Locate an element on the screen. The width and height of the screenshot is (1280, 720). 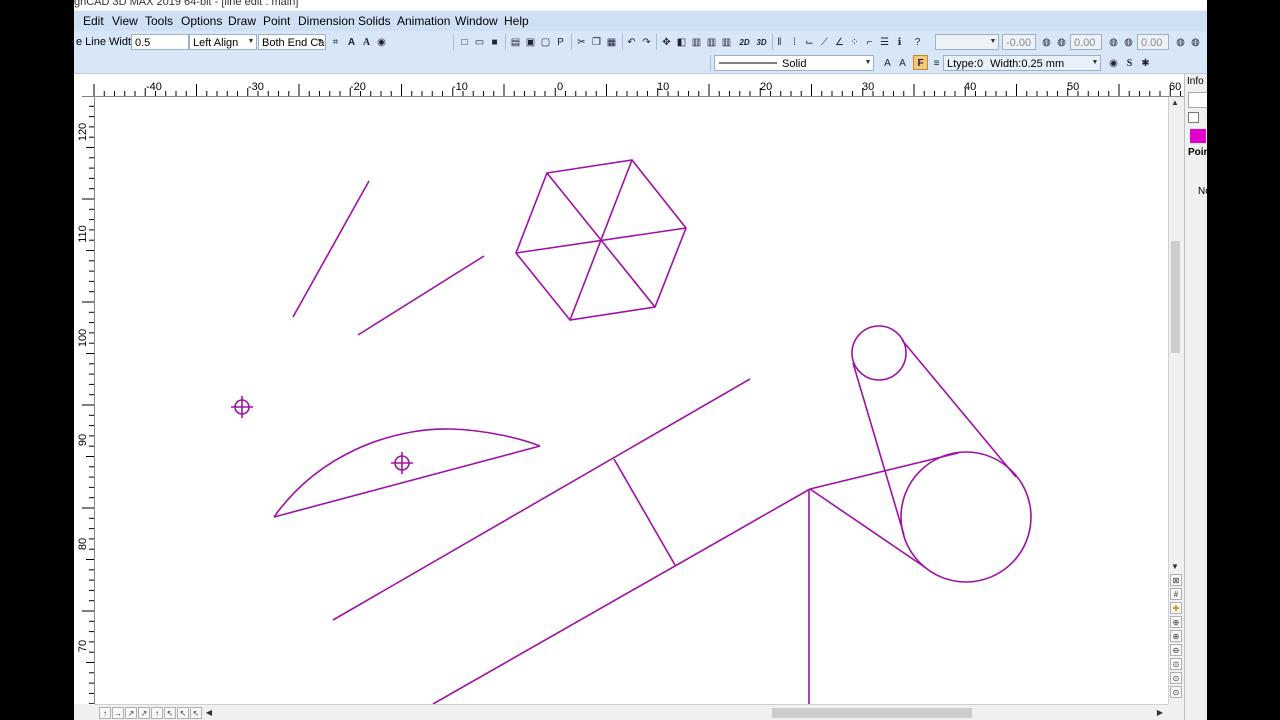
layer-icon: ◧ is located at coordinates (681, 41).